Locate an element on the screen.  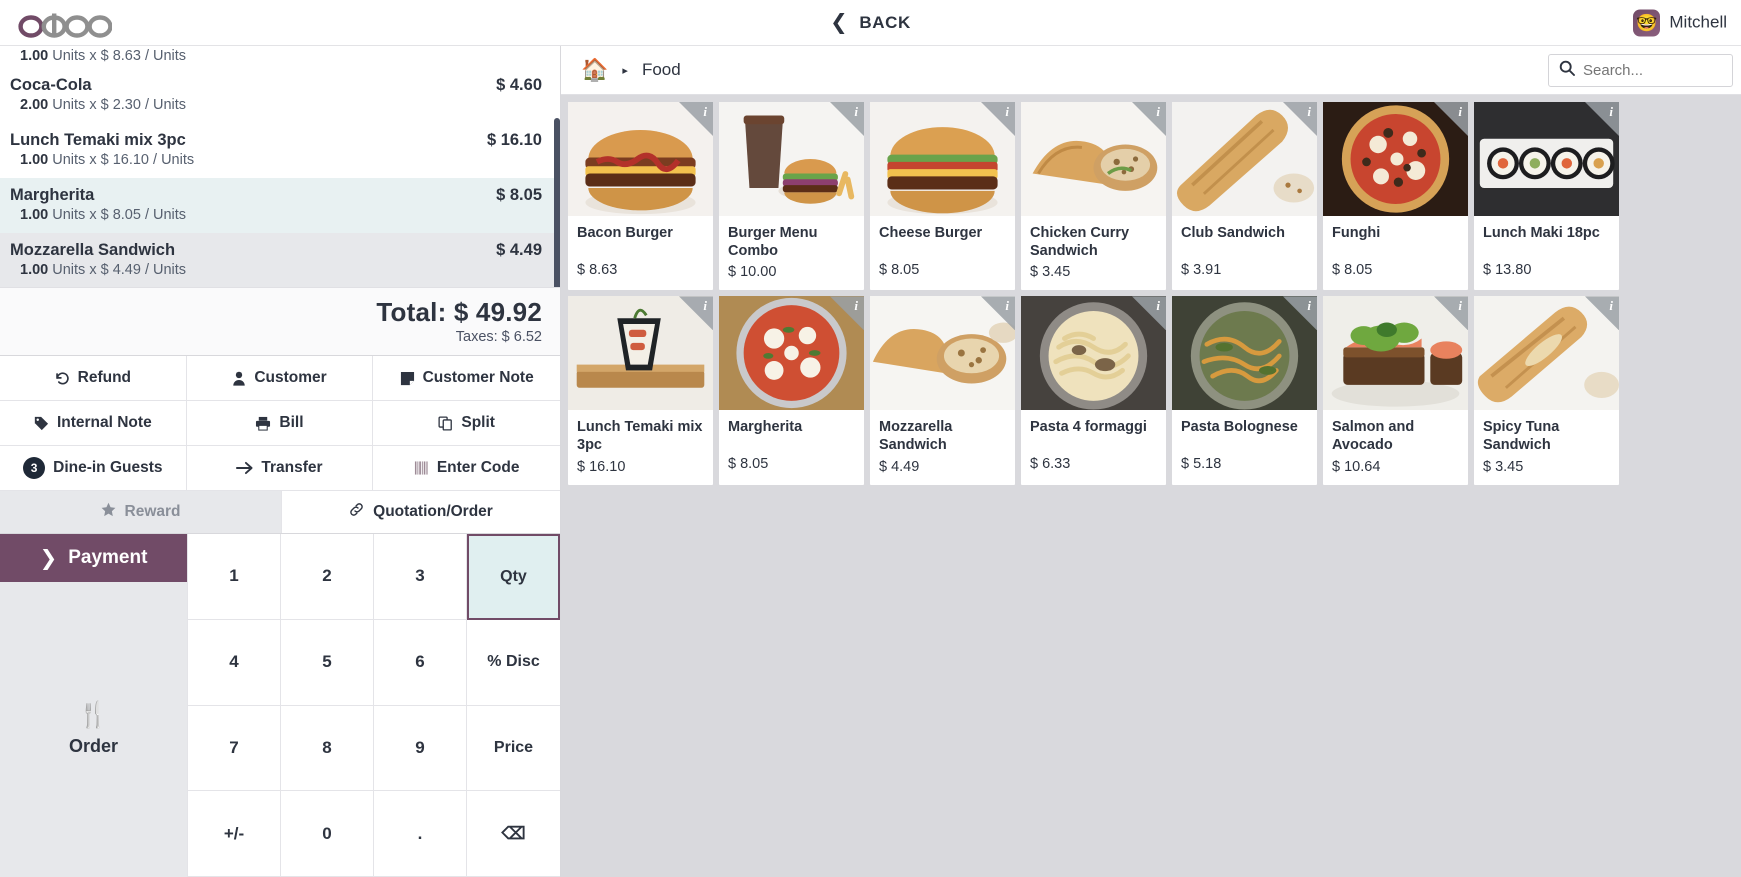
customer-label: Customer is located at coordinates (290, 377).